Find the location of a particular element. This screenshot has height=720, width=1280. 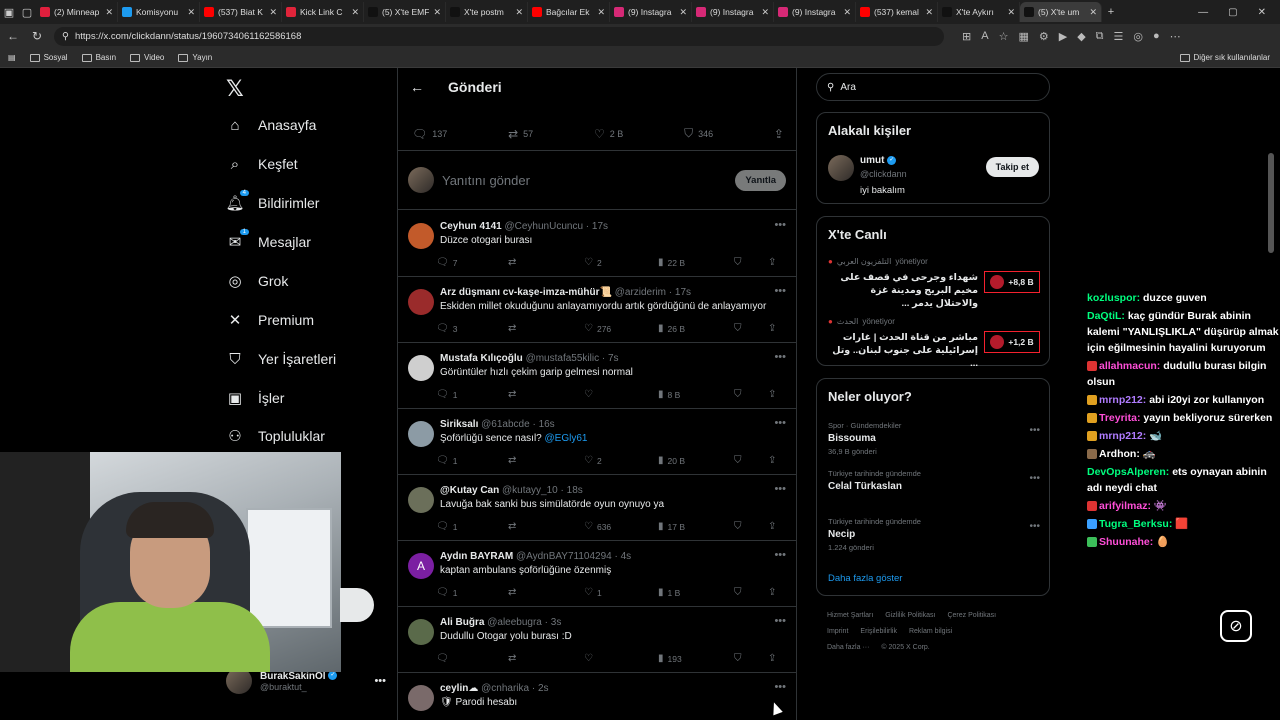

follow-button: Takip et is located at coordinates (1012, 167).